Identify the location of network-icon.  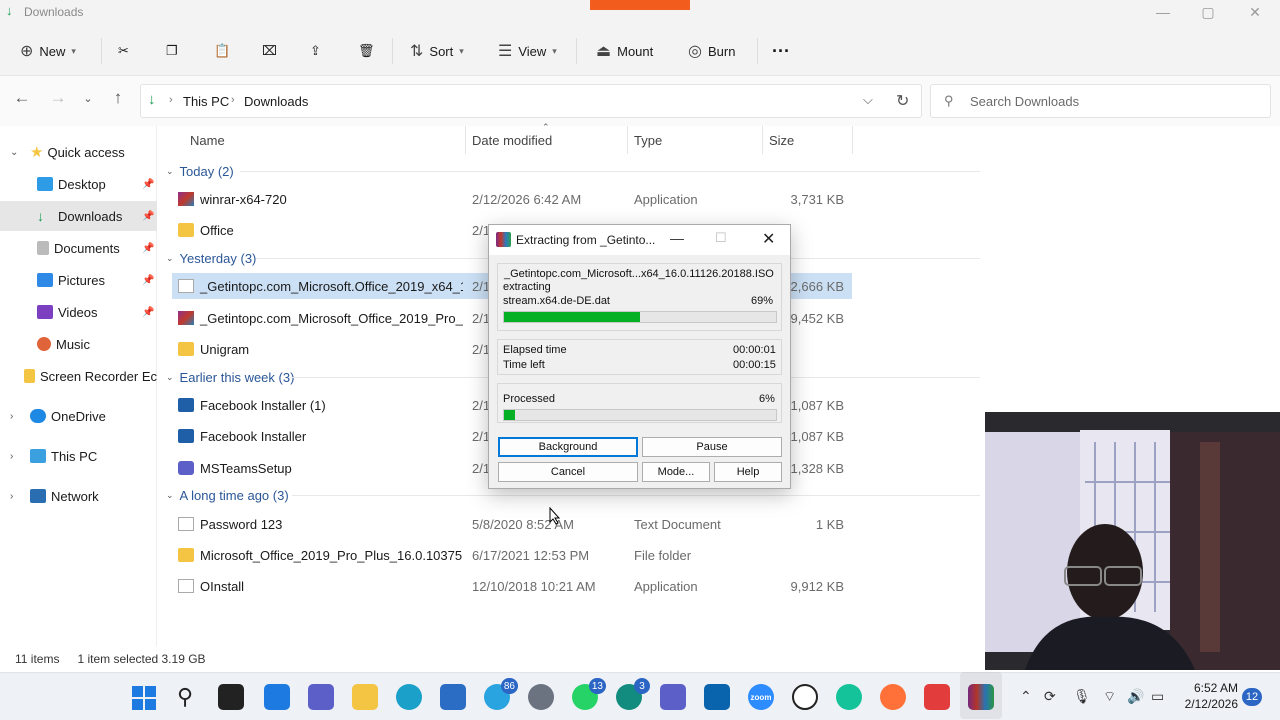
(38, 496).